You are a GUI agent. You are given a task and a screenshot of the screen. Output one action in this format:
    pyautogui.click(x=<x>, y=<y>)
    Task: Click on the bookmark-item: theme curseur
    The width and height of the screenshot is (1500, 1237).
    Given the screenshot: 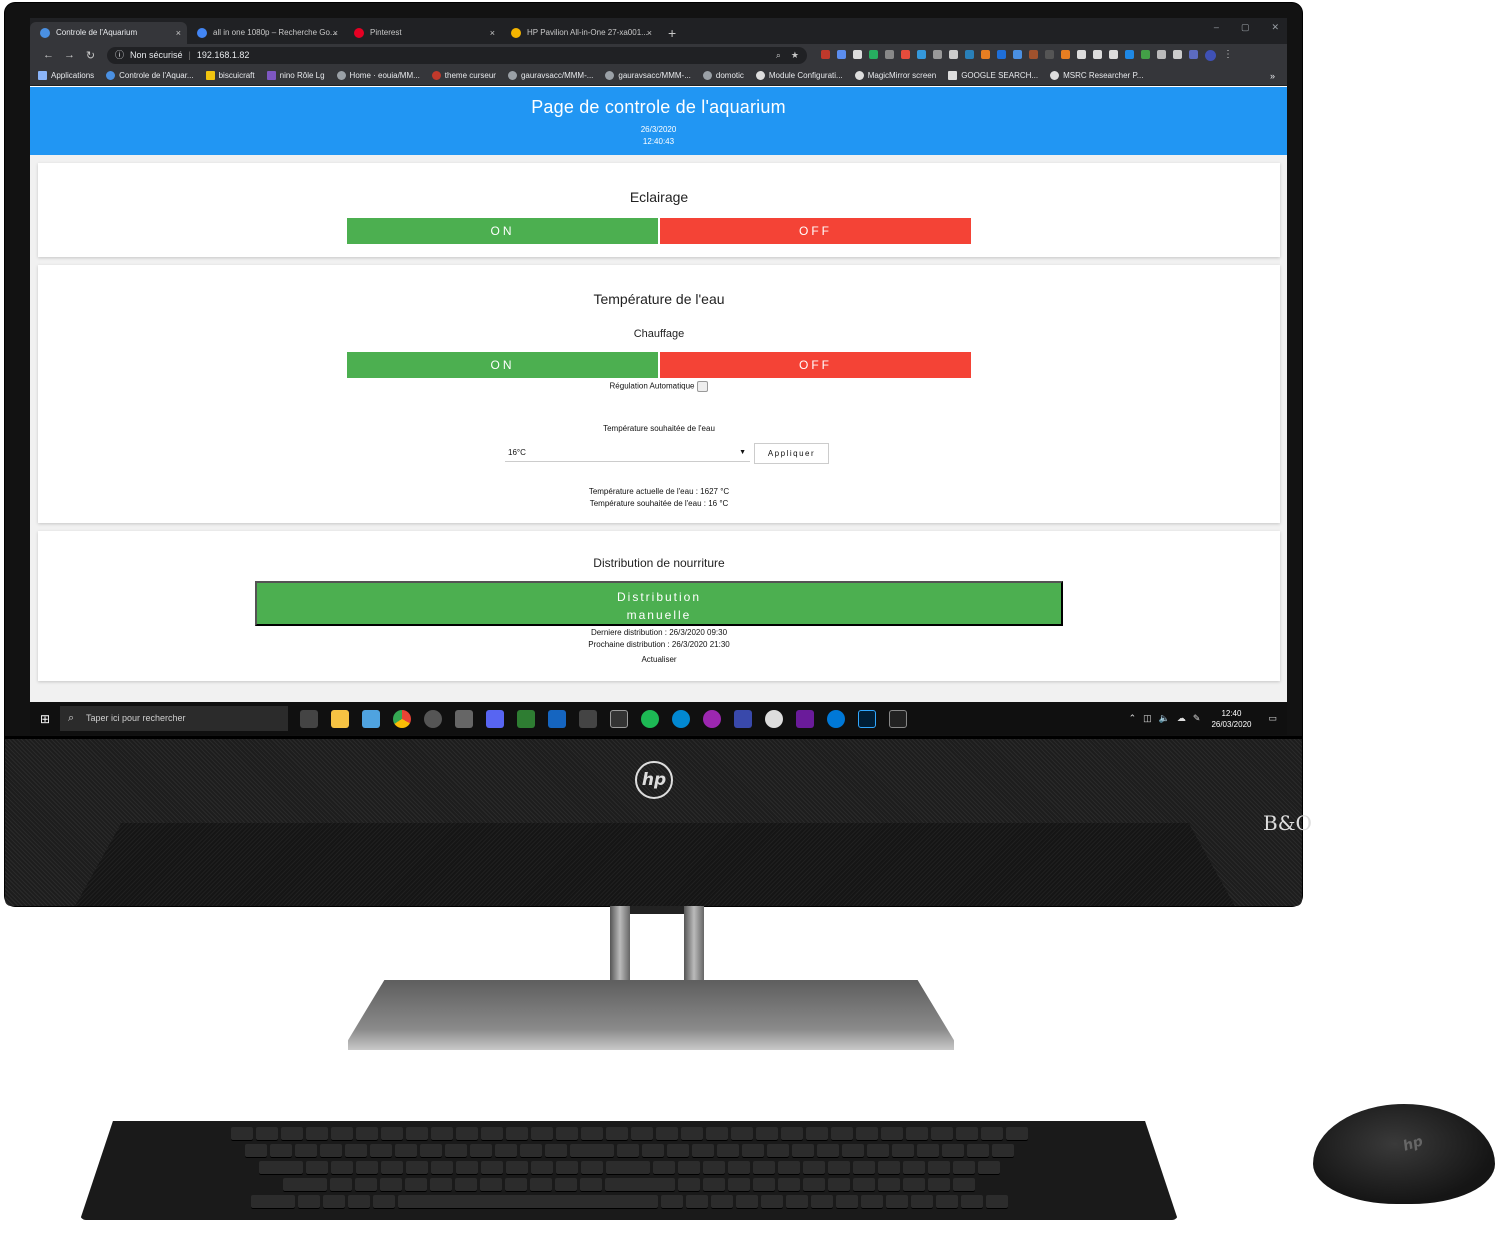 What is the action you would take?
    pyautogui.click(x=463, y=75)
    